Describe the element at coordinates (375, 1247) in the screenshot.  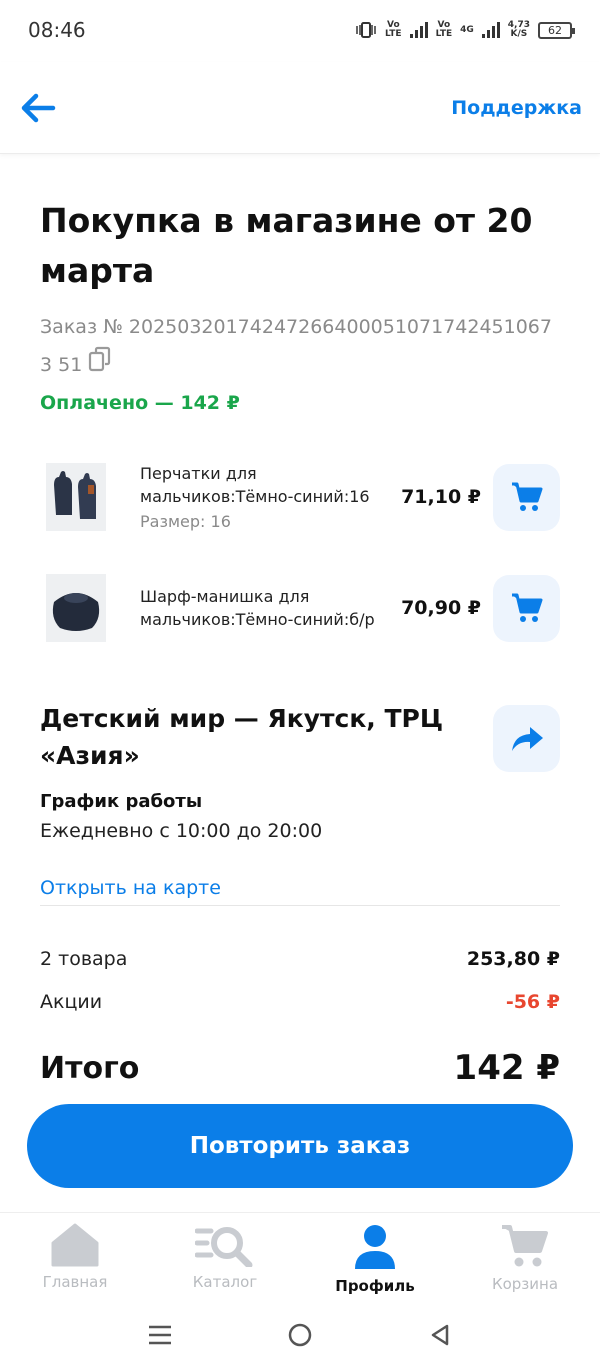
I see `profile-icon` at that location.